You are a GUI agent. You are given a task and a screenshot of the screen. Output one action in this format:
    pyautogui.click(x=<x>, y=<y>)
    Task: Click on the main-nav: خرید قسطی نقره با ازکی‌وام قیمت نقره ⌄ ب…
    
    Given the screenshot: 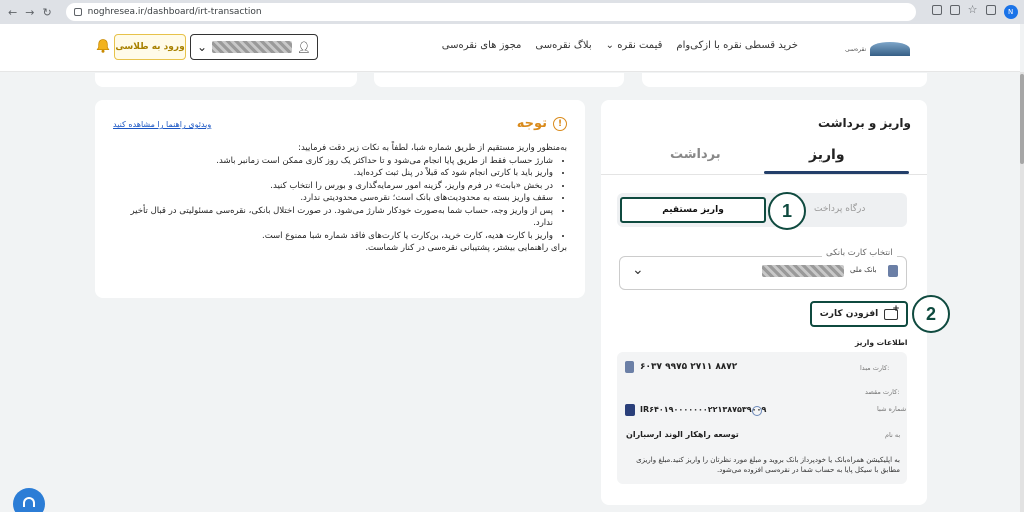 What is the action you would take?
    pyautogui.click(x=620, y=45)
    